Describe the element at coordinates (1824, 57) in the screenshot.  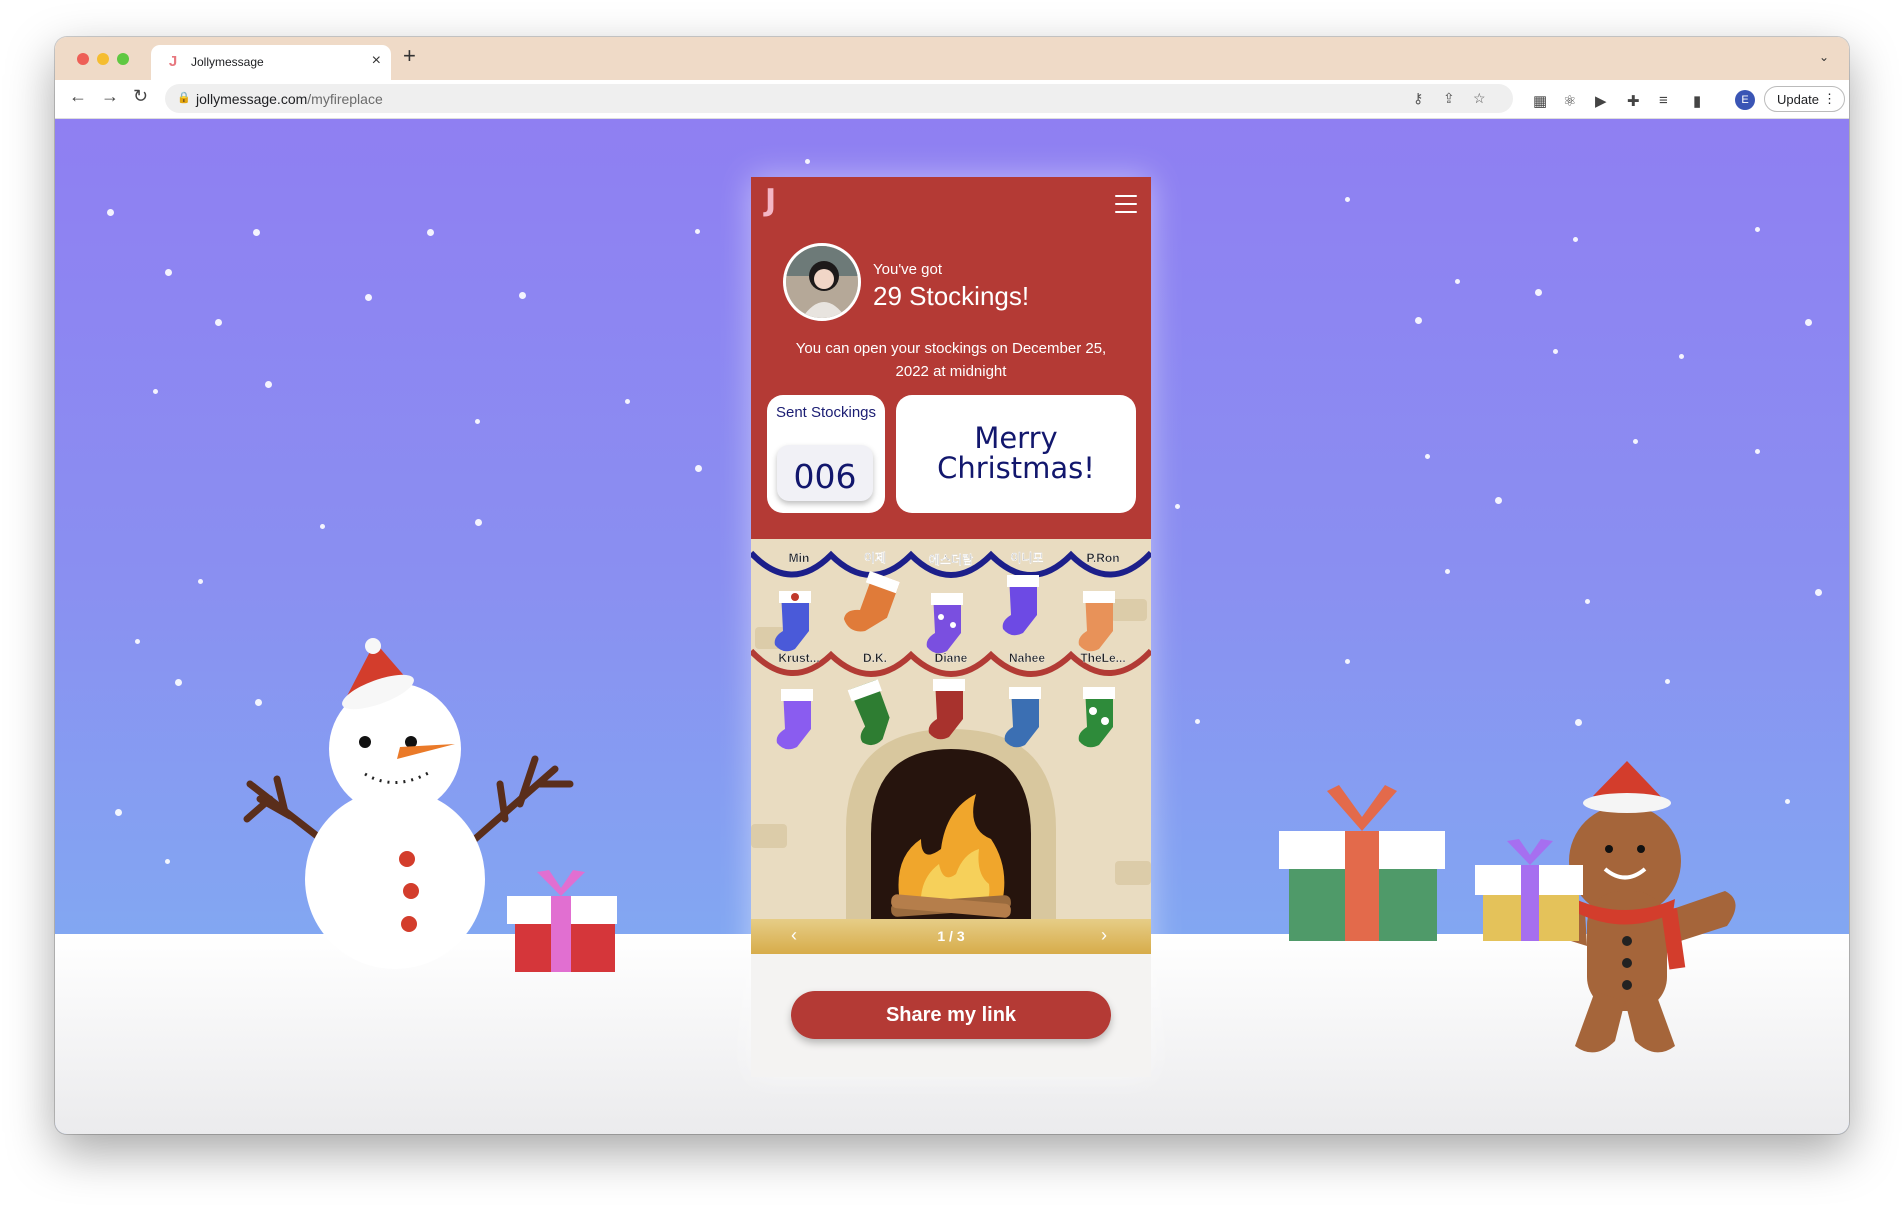
I see `tab-search-chevron-icon: ⌄` at that location.